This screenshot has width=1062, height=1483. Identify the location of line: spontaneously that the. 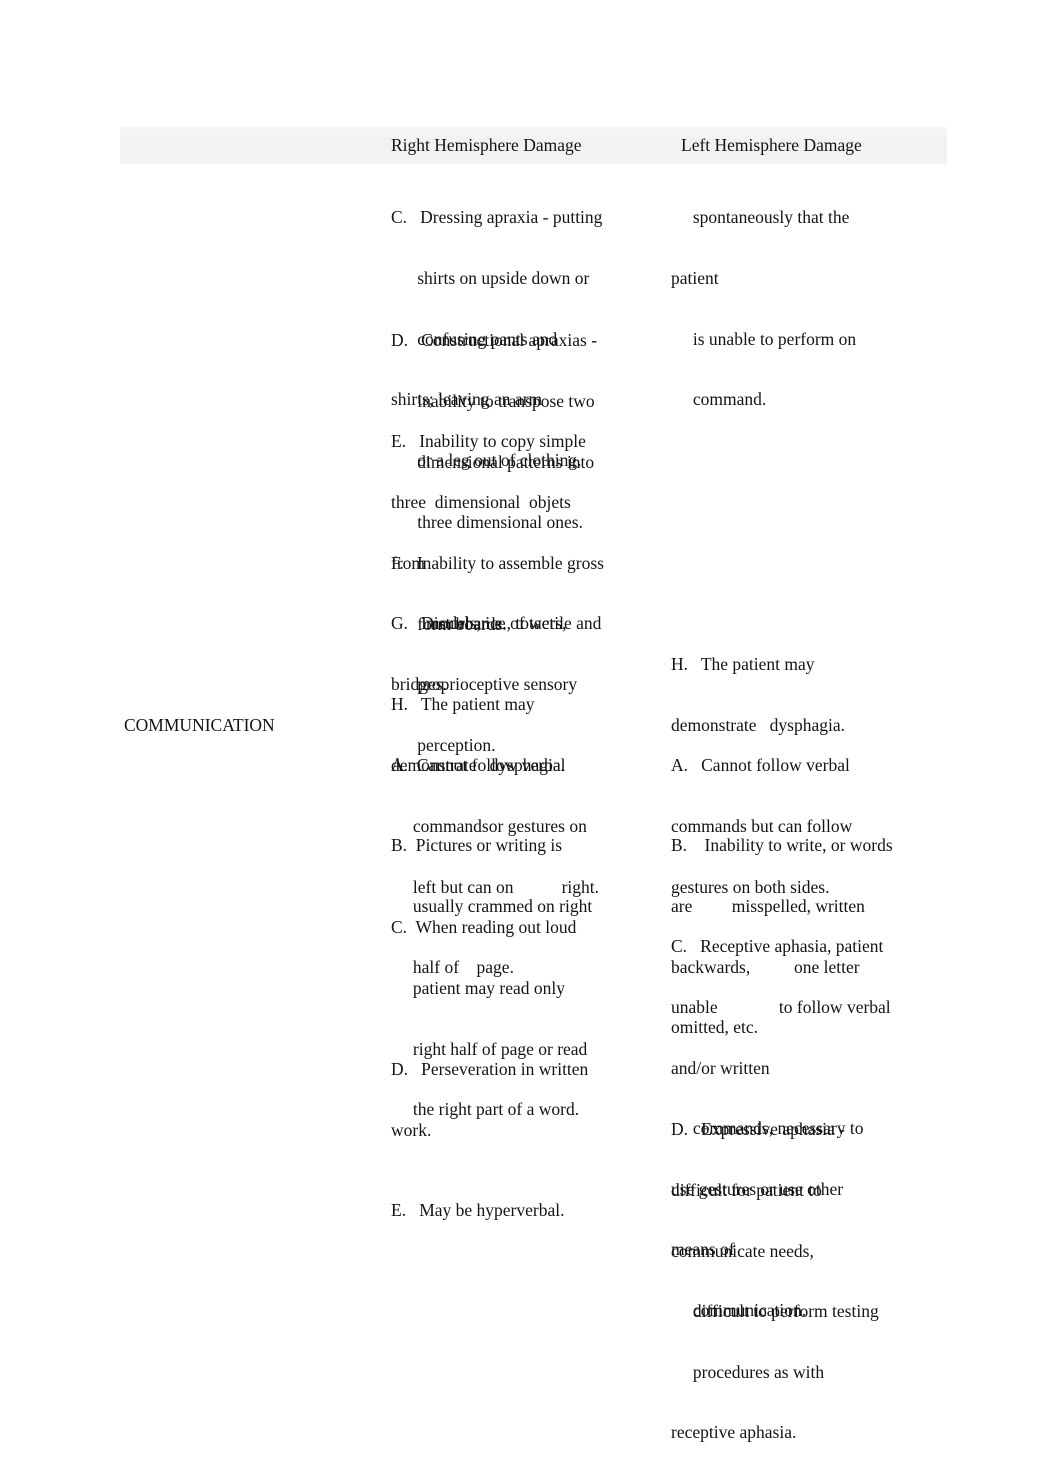
(760, 217).